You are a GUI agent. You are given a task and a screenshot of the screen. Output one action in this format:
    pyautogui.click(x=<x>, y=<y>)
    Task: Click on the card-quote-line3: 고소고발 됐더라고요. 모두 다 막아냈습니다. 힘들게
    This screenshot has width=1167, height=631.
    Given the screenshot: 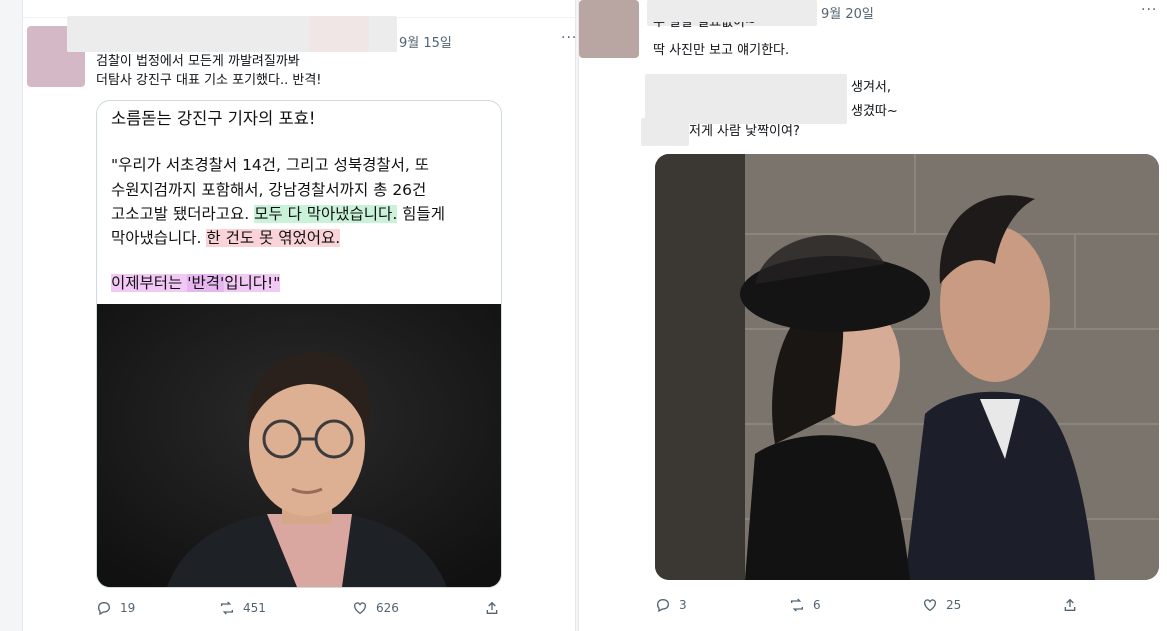 What is the action you would take?
    pyautogui.click(x=278, y=214)
    